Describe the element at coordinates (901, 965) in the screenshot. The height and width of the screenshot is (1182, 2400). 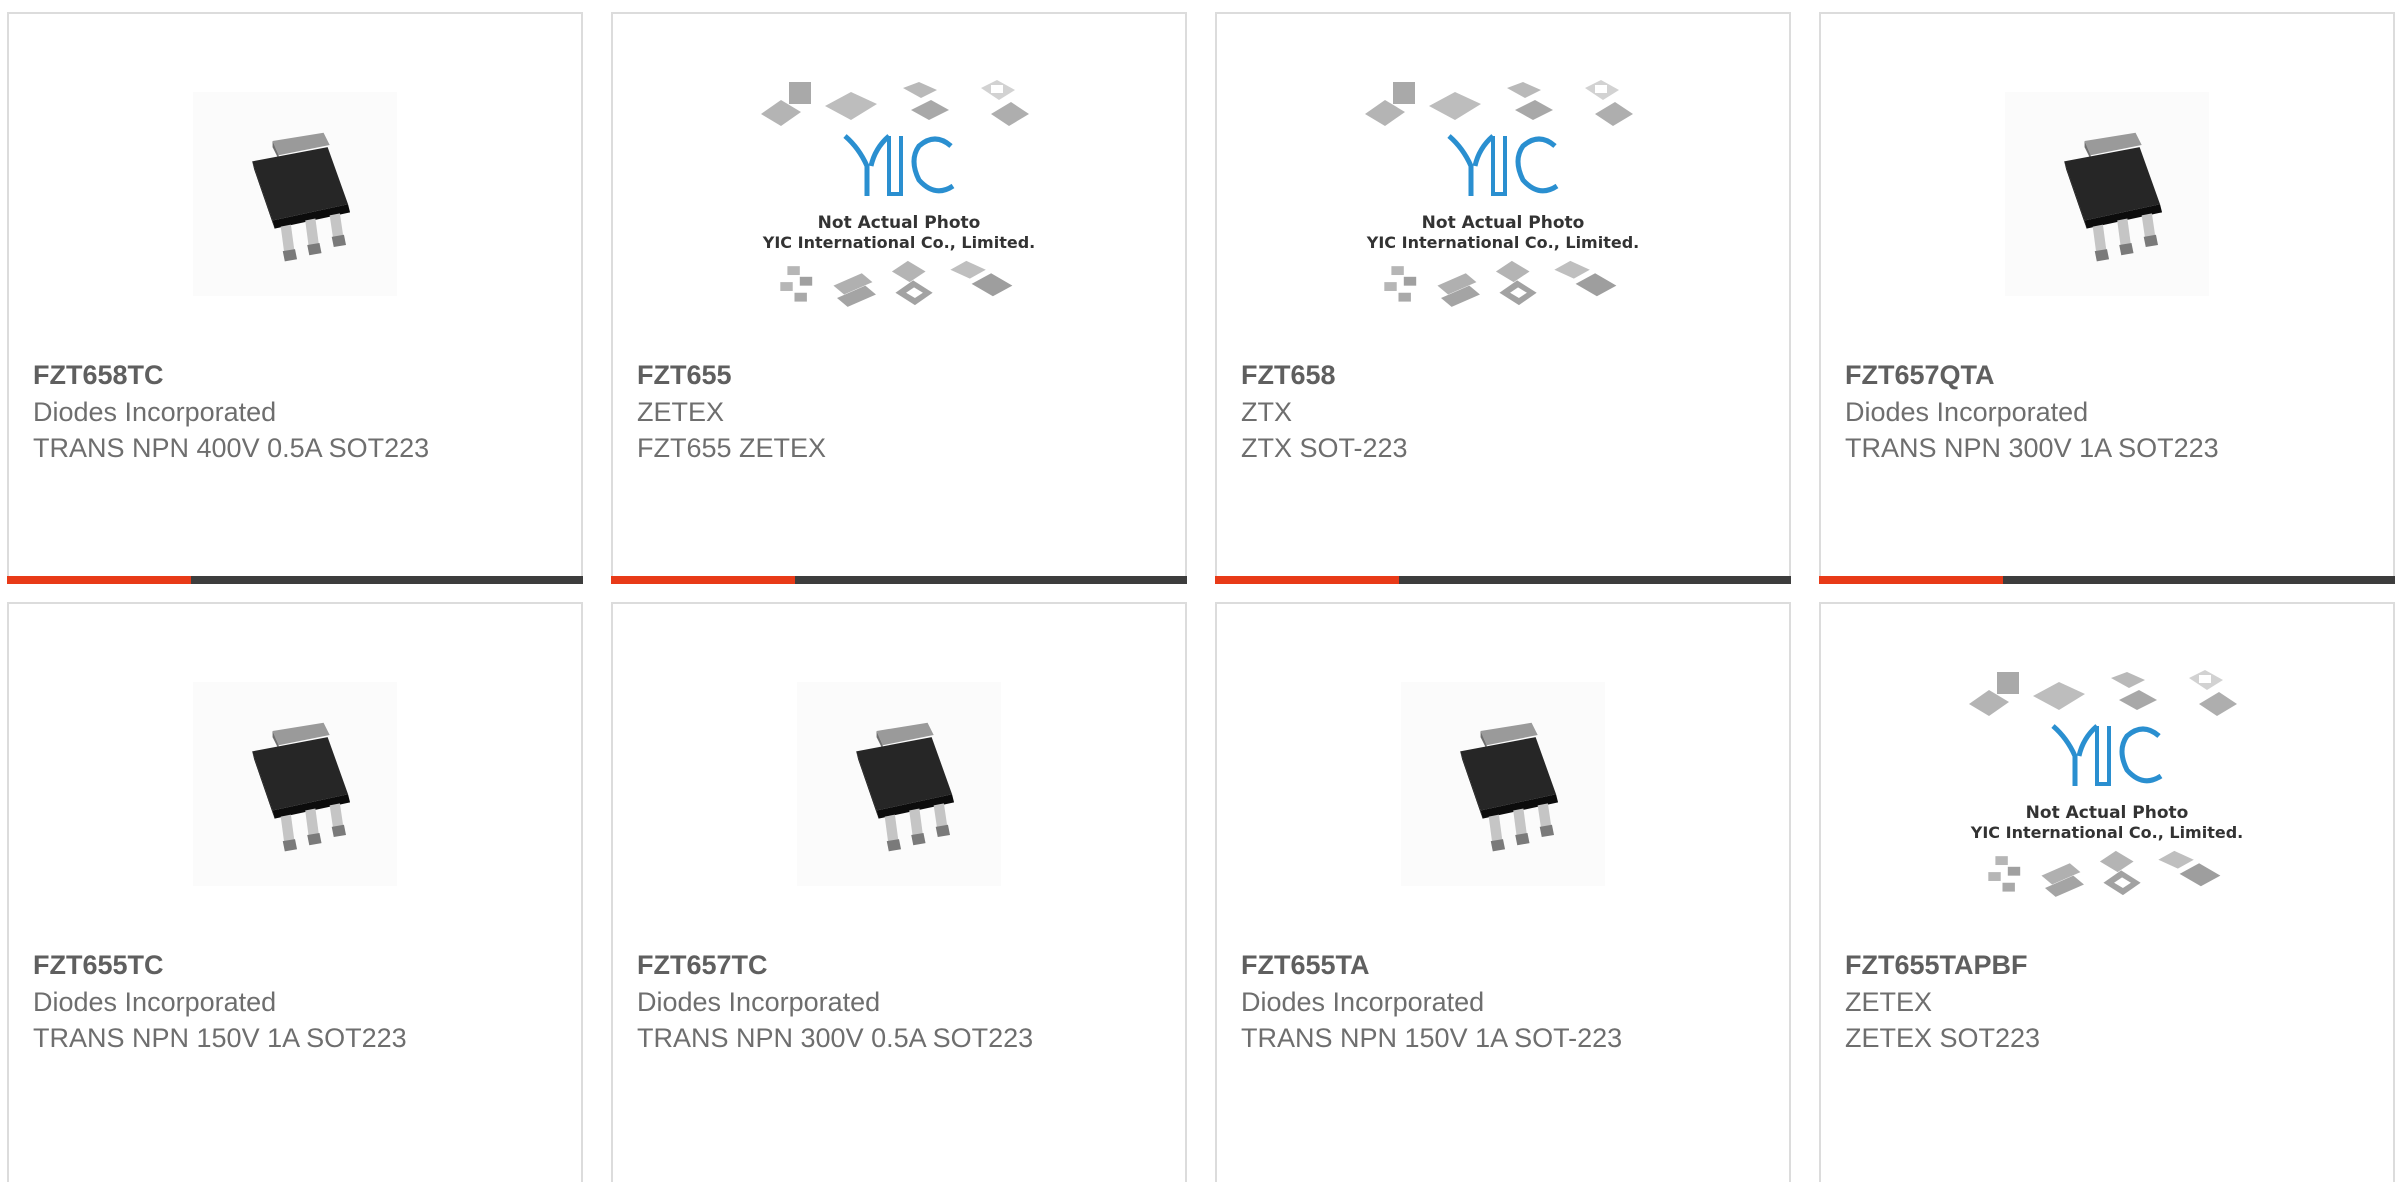
I see `part-number-link: FZT657TC` at that location.